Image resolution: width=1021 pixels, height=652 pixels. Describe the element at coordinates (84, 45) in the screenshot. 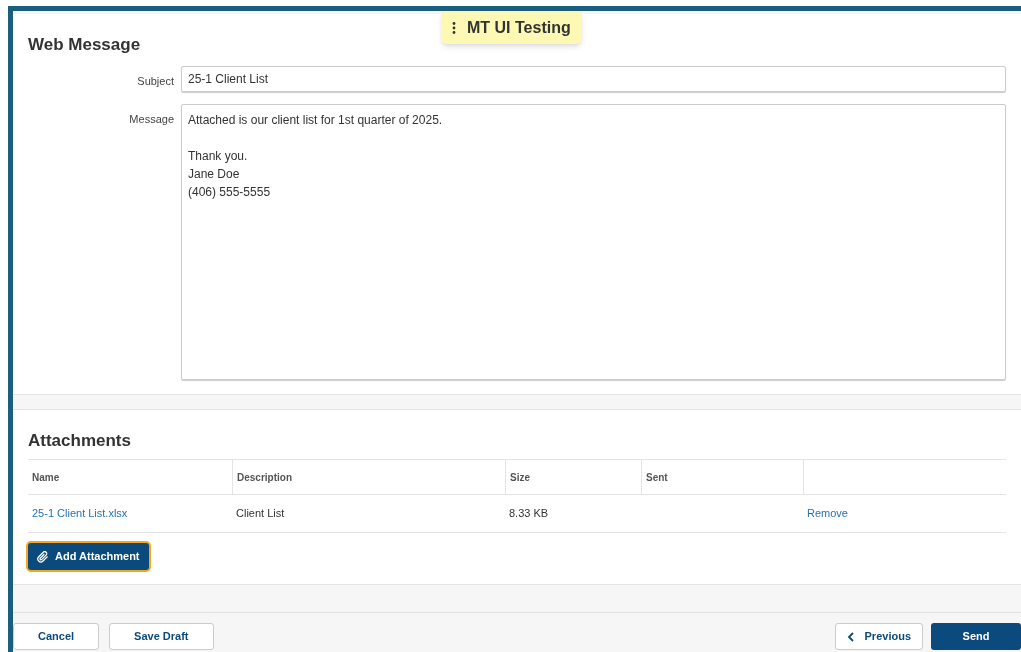

I see `section-title: Web Message` at that location.